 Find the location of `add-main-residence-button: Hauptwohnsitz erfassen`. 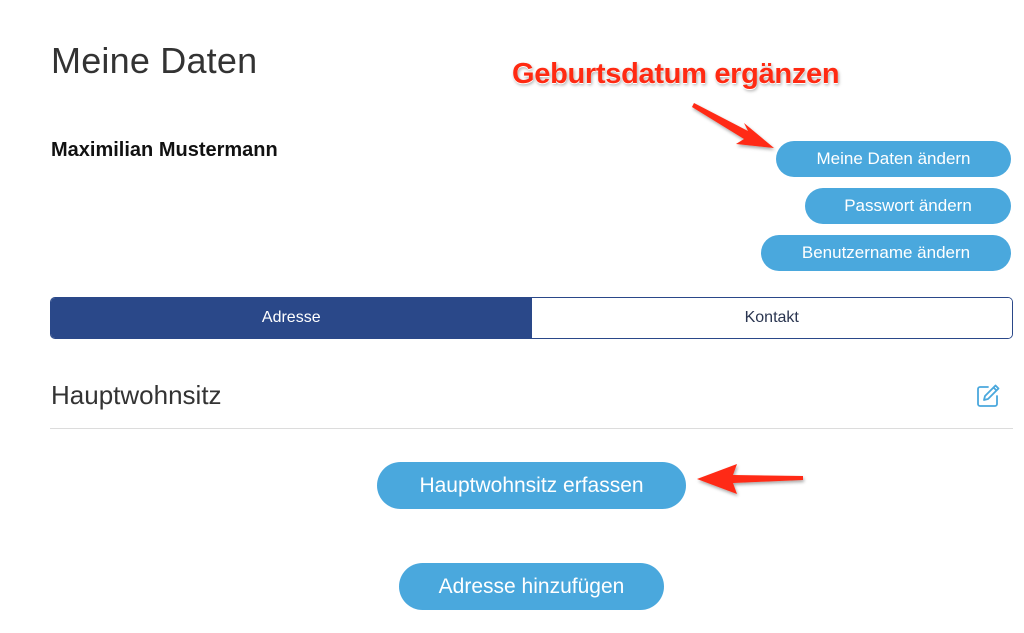

add-main-residence-button: Hauptwohnsitz erfassen is located at coordinates (531, 485).